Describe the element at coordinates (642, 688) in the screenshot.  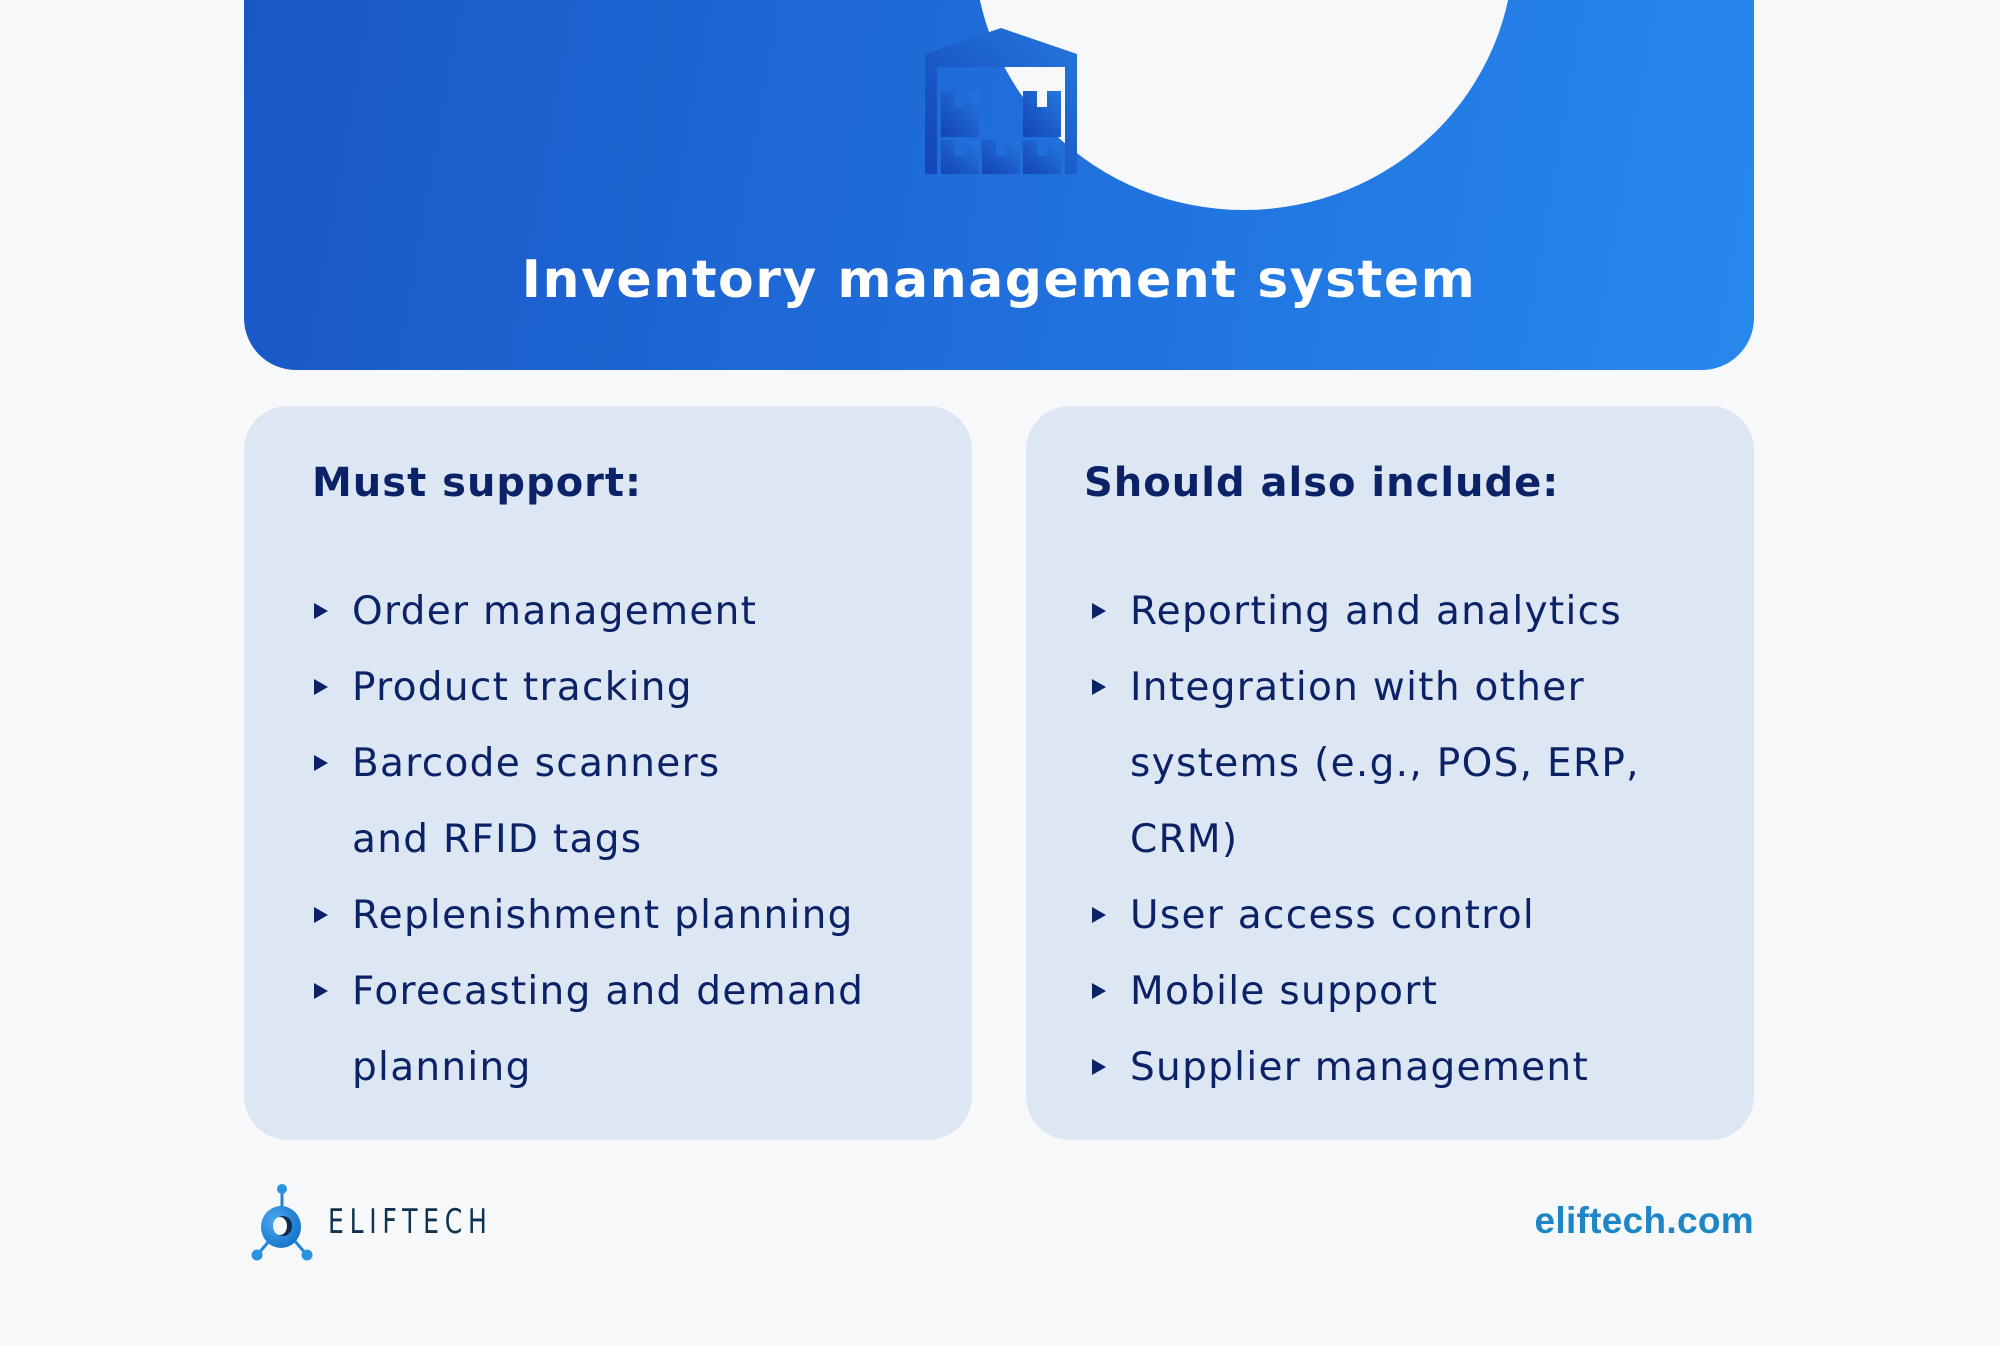
I see `list-item: Product tracking` at that location.